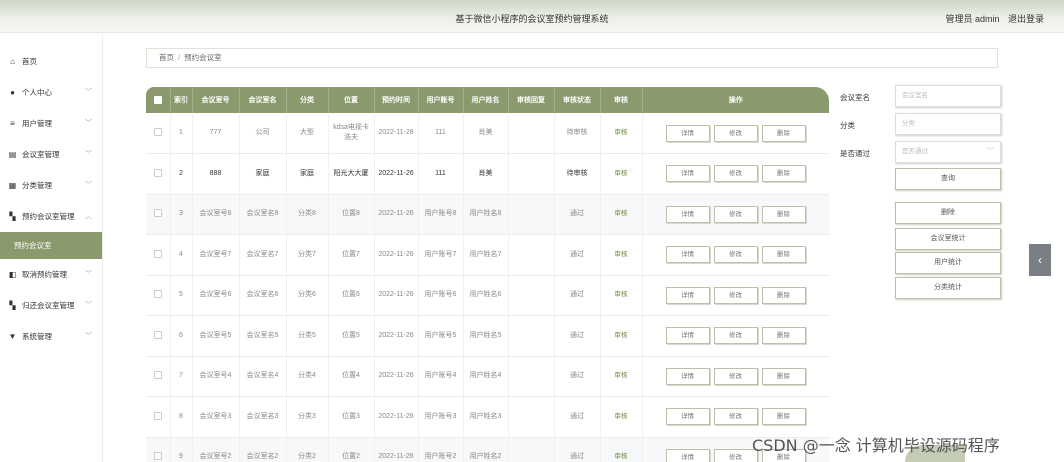 This screenshot has height=462, width=1064. I want to click on user-icon: ●, so click(12, 92).